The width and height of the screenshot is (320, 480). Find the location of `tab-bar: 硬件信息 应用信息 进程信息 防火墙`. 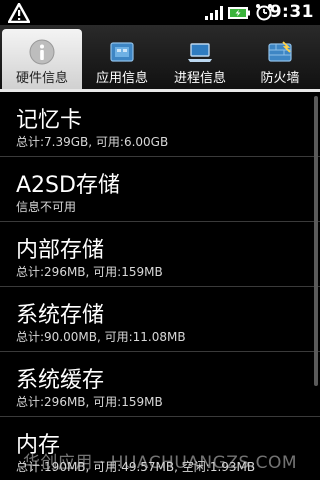

tab-bar: 硬件信息 应用信息 进程信息 防火墙 is located at coordinates (160, 58).